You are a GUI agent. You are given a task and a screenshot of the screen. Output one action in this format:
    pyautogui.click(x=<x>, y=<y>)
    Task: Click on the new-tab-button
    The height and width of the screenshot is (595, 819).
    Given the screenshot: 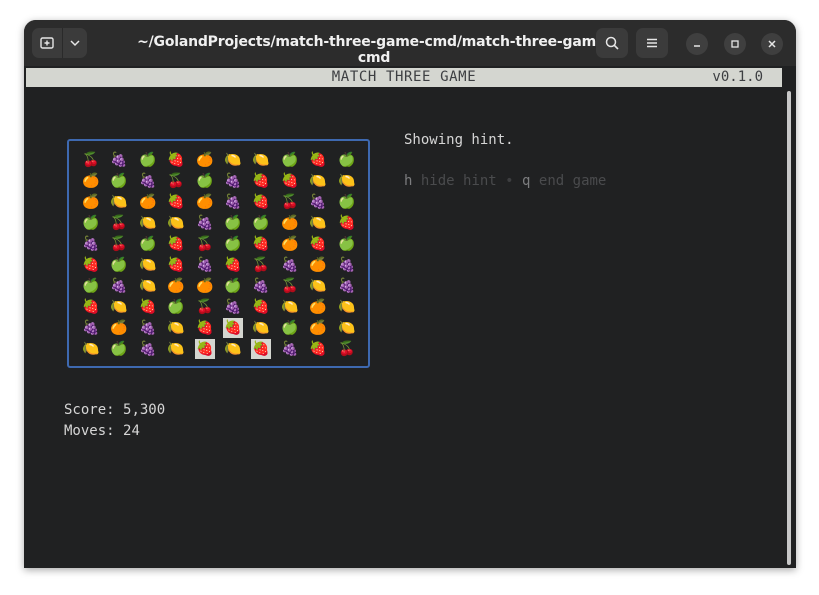 What is the action you would take?
    pyautogui.click(x=47, y=43)
    